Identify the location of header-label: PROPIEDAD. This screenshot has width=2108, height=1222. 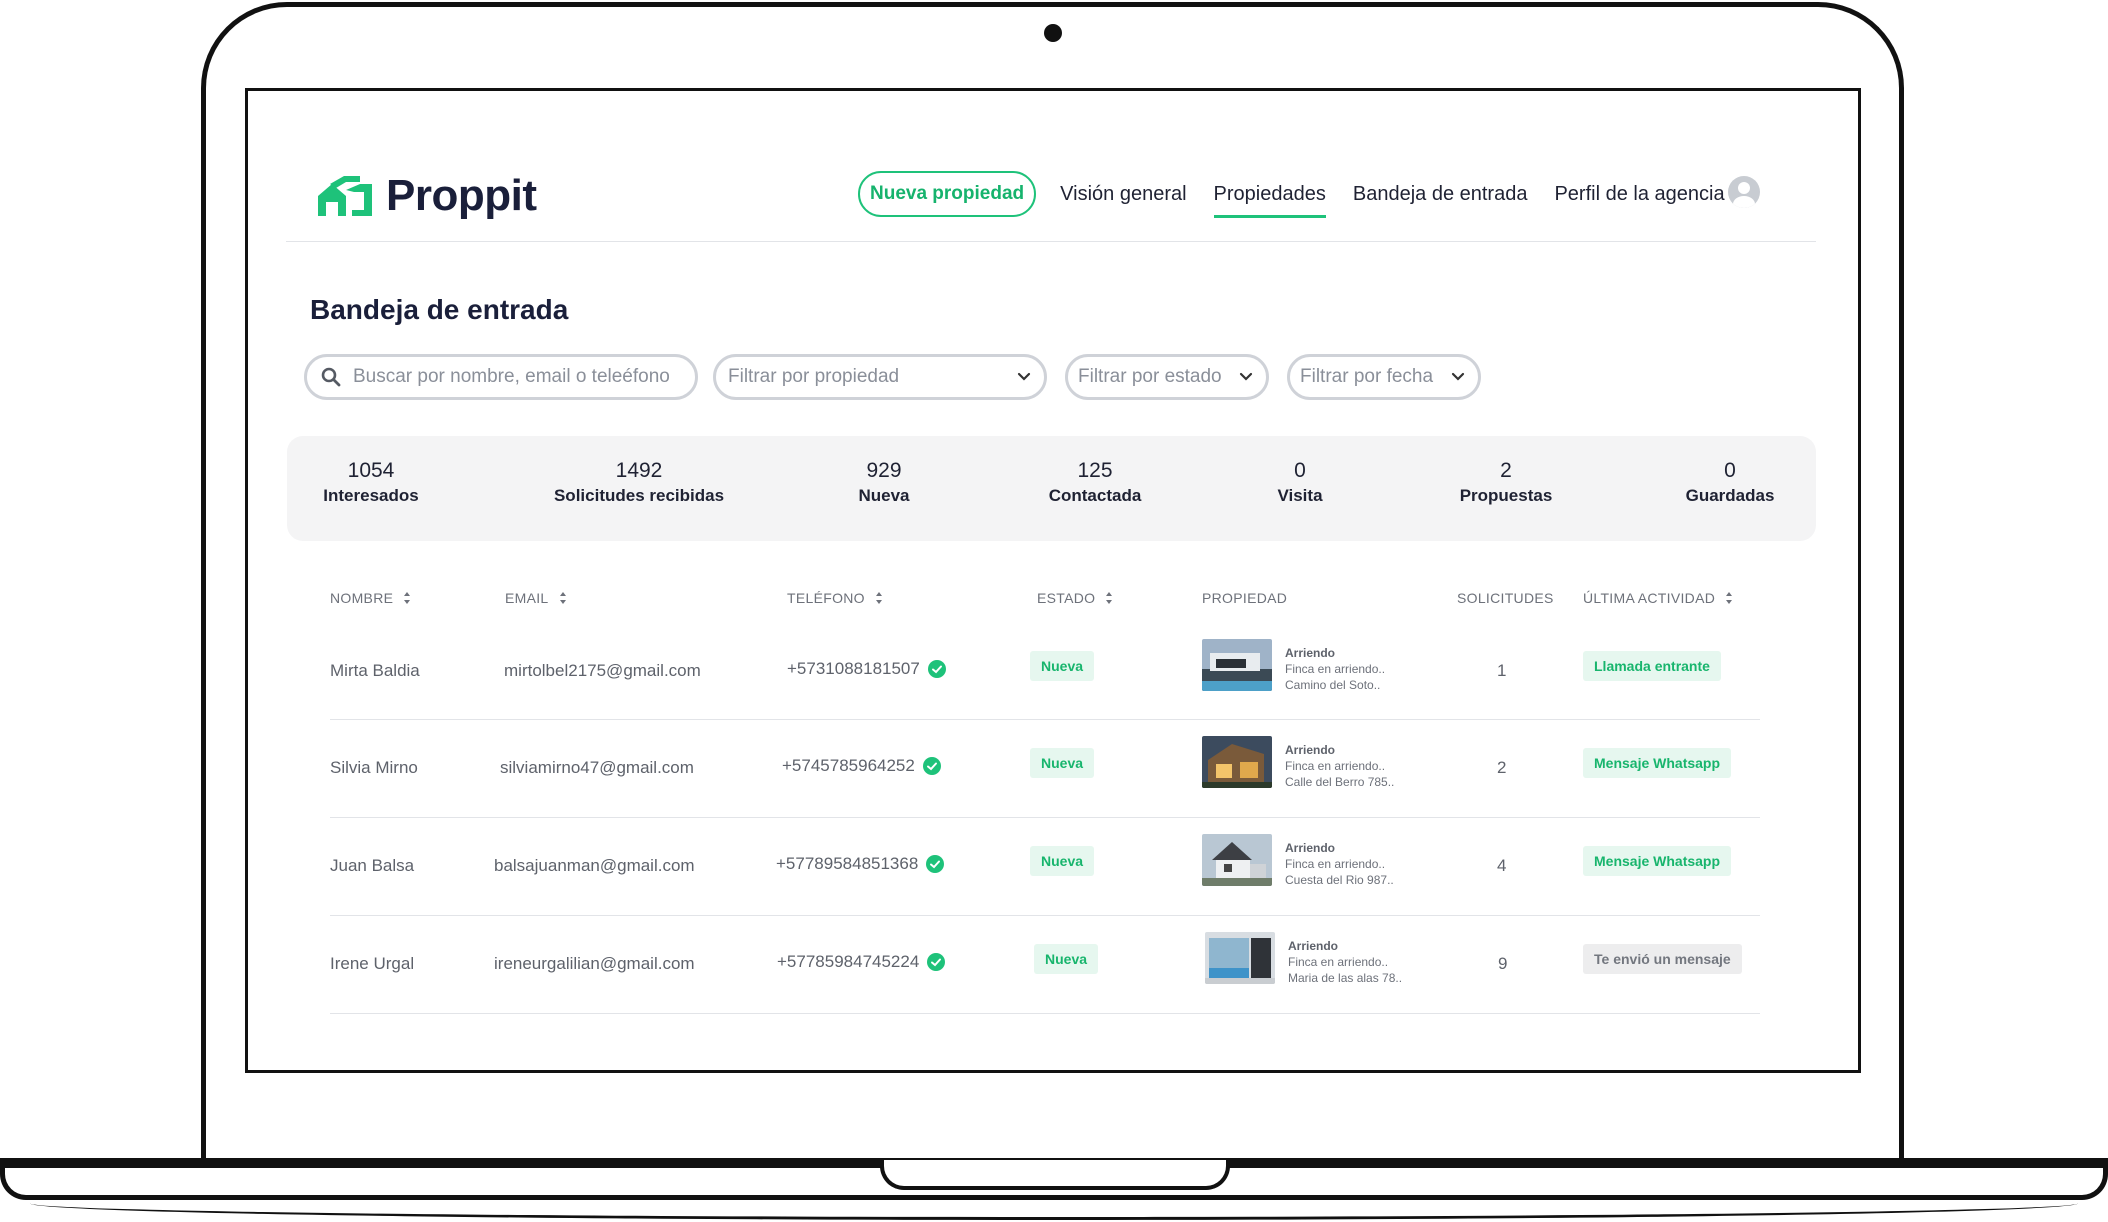
(1245, 598).